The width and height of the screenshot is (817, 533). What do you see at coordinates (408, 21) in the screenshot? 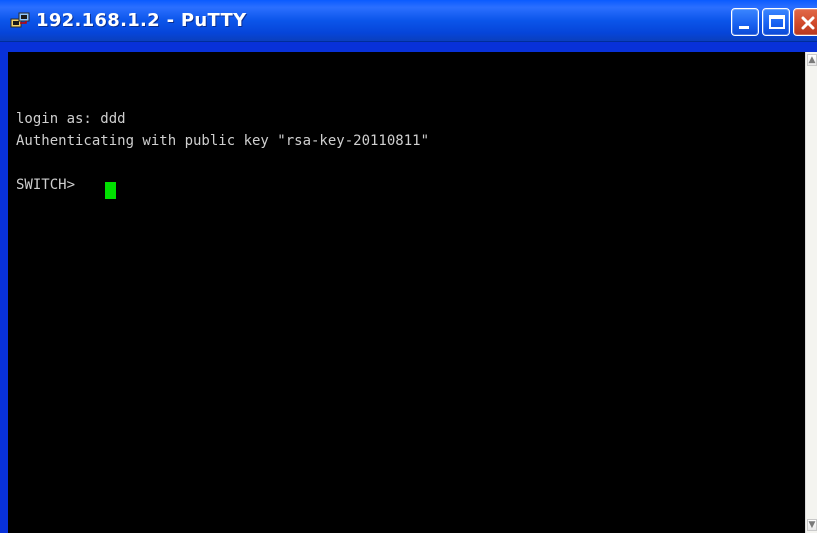
I see `title-bar: 192.168.1.2 - PuTTY` at bounding box center [408, 21].